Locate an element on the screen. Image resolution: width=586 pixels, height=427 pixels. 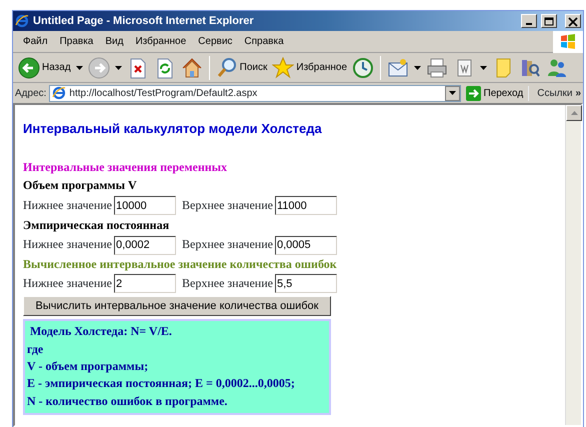
info-text: V - объем программы; is located at coordinates (87, 367).